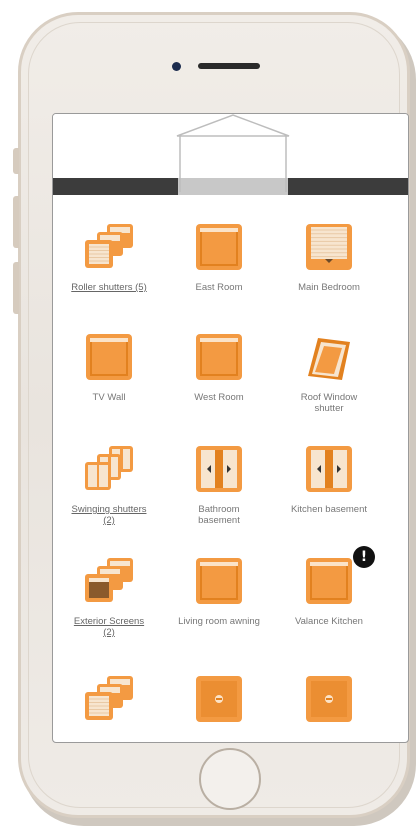 The height and width of the screenshot is (830, 420). Describe the element at coordinates (219, 621) in the screenshot. I see `device-label: Living room awning` at that location.